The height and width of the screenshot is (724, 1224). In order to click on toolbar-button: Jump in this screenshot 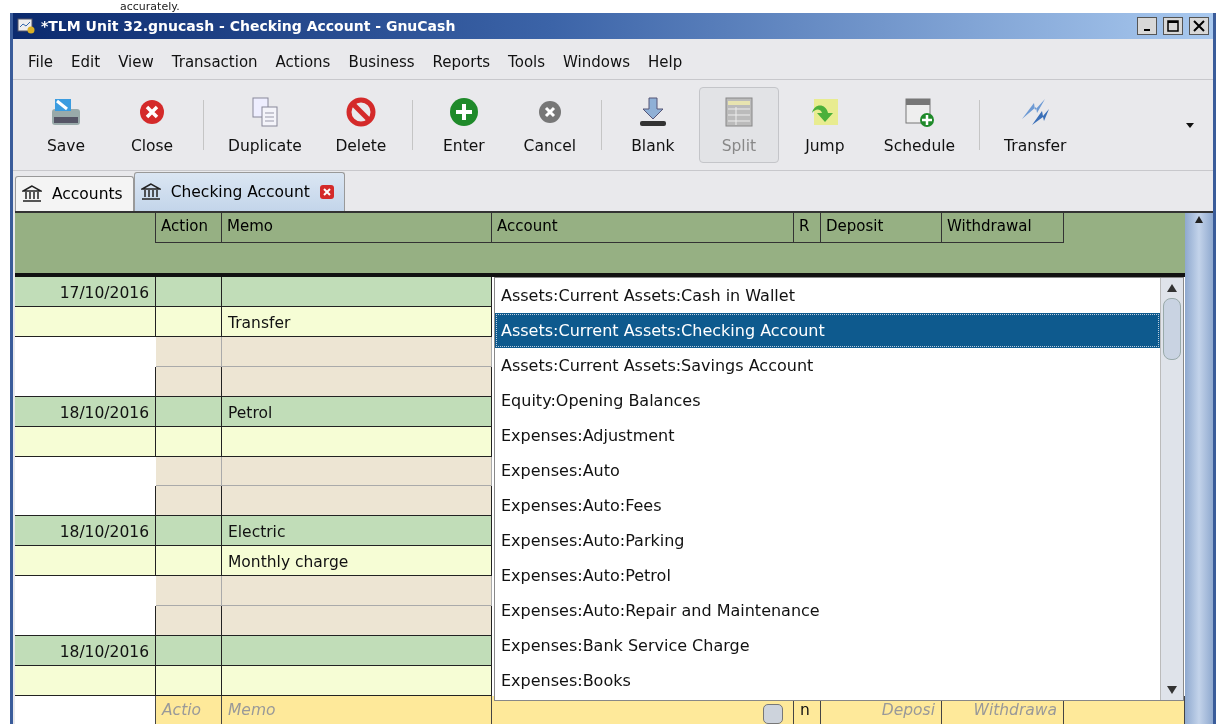, I will do `click(824, 125)`.